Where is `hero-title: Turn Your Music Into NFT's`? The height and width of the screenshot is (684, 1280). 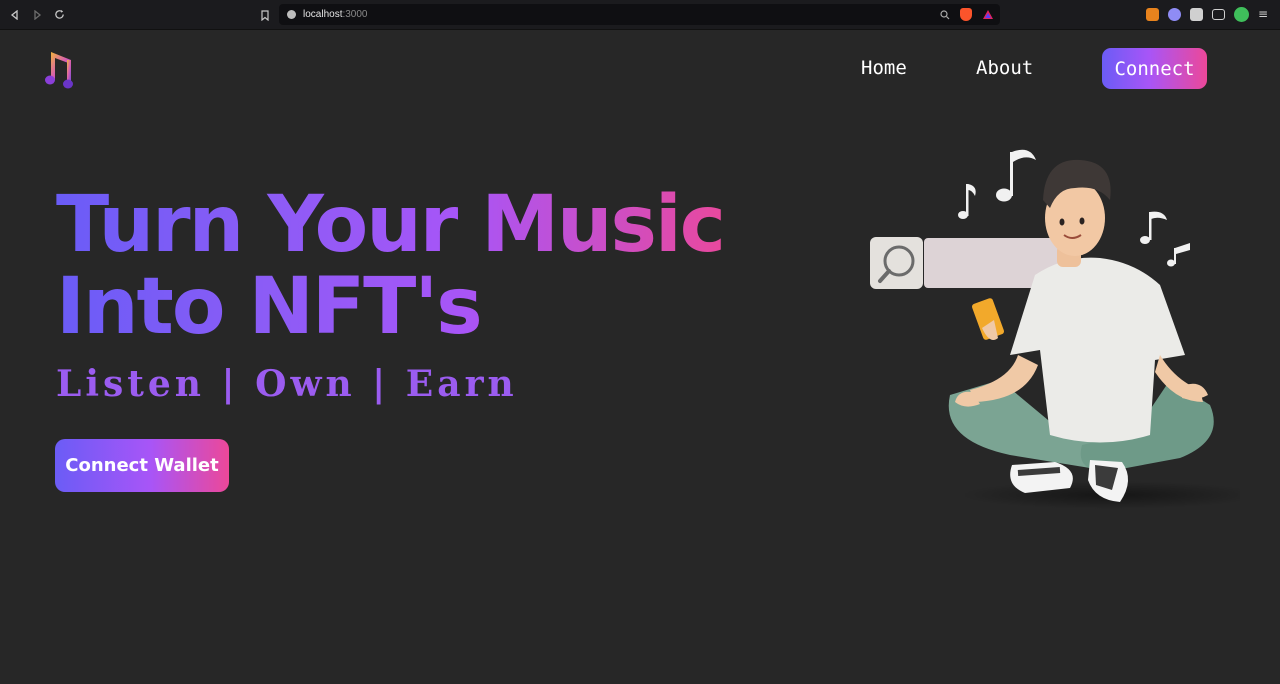
hero-title: Turn Your Music Into NFT's is located at coordinates (396, 266).